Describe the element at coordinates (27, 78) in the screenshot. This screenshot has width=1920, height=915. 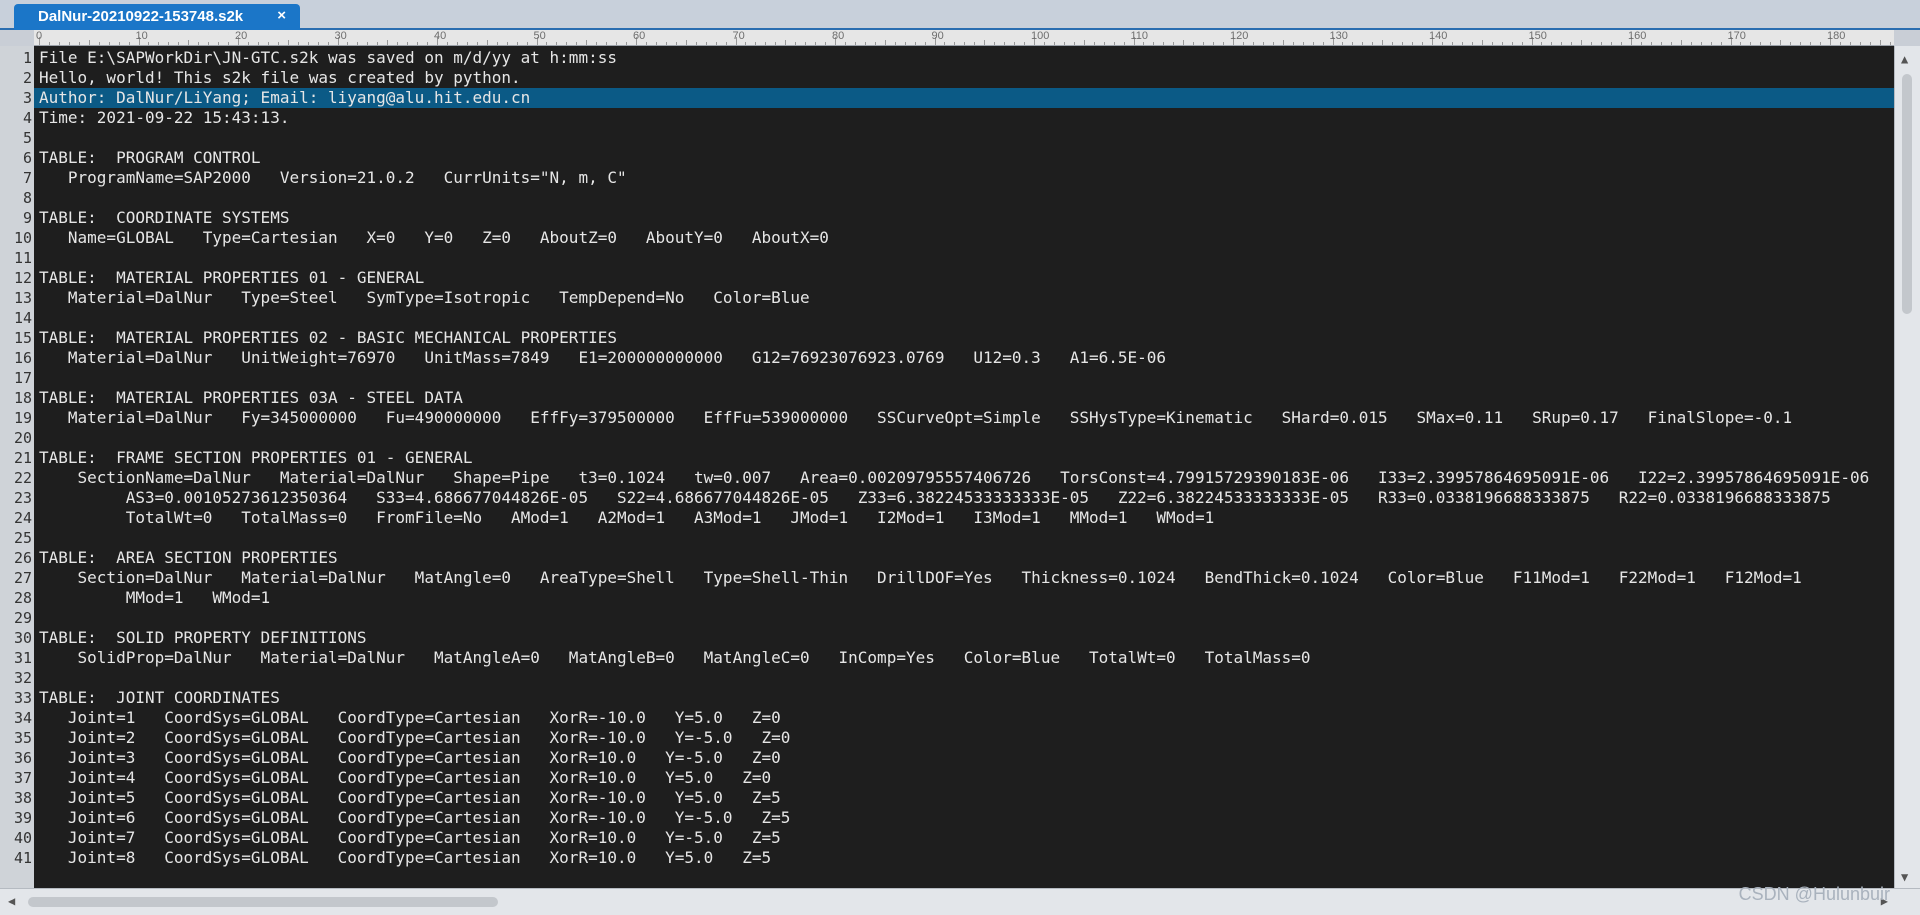
I see `line-number: 2` at that location.